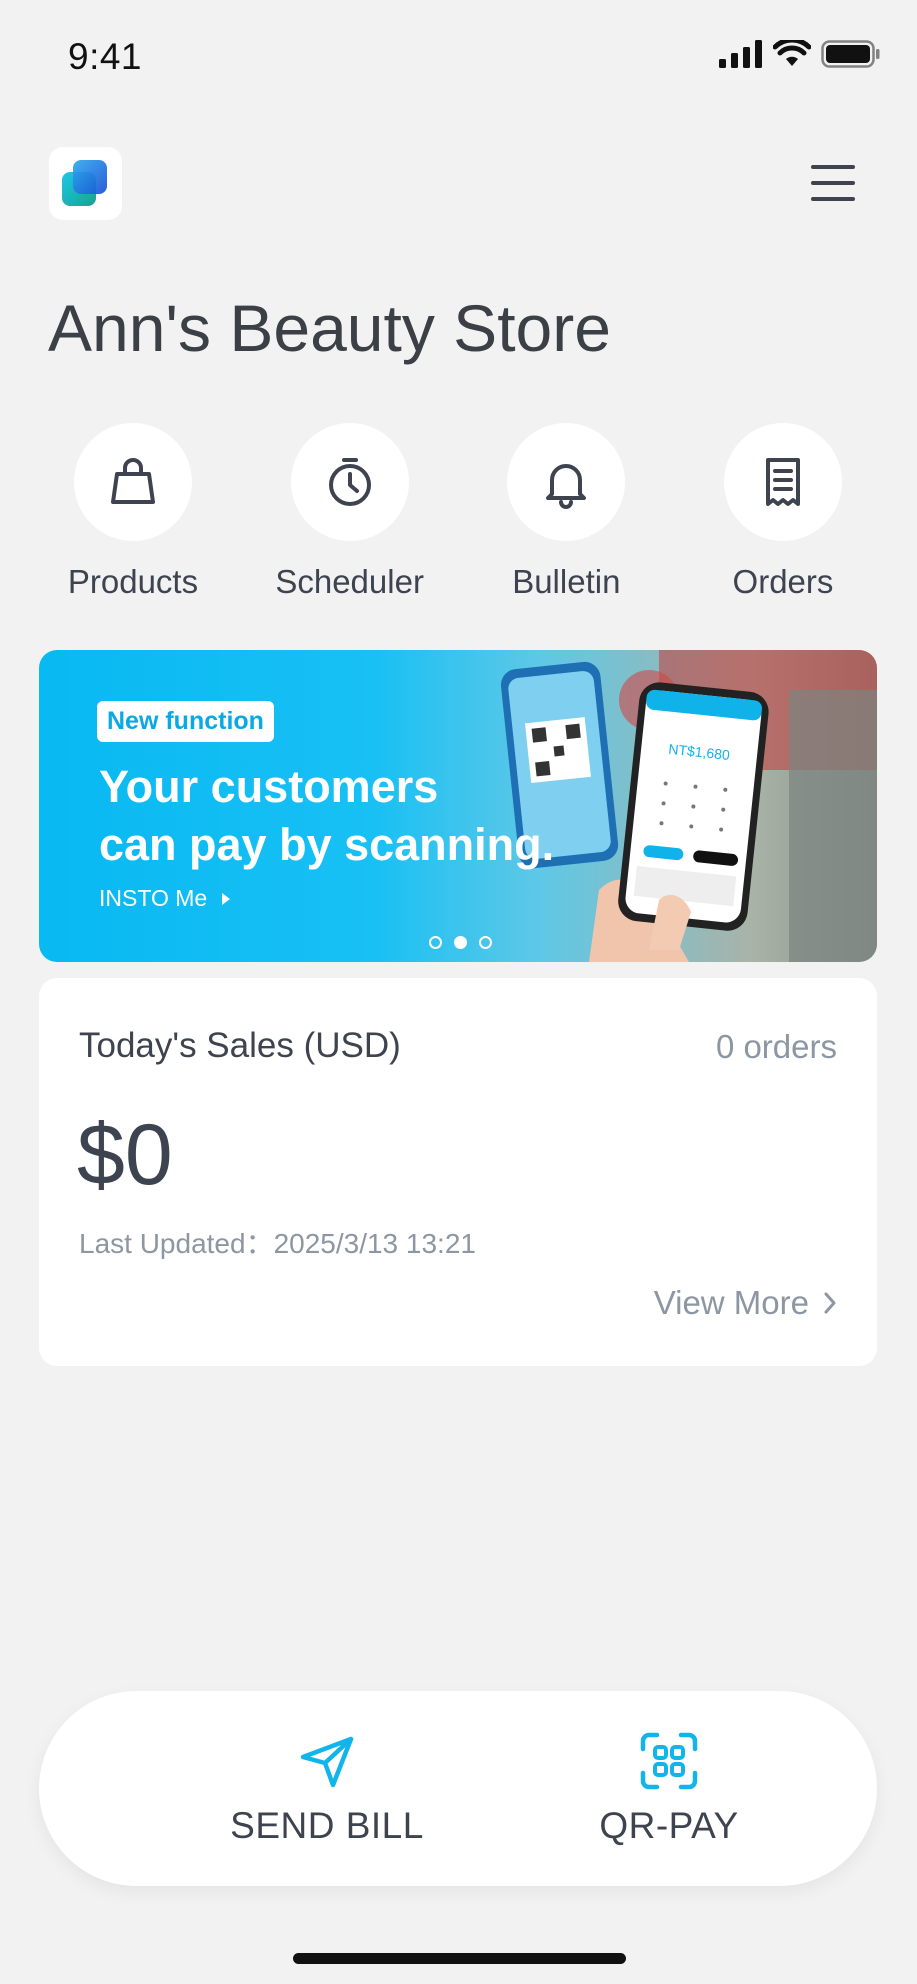 Image resolution: width=917 pixels, height=1984 pixels. What do you see at coordinates (459, 1958) in the screenshot?
I see `home-indicator` at bounding box center [459, 1958].